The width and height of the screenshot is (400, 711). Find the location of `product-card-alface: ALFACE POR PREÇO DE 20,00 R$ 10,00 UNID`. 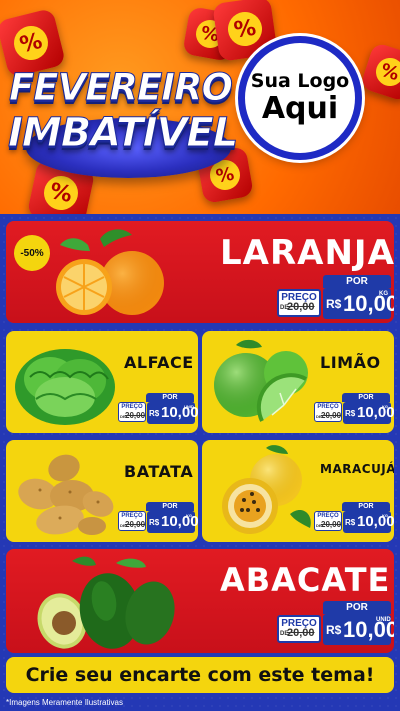

product-card-alface: ALFACE POR PREÇO DE 20,00 R$ 10,00 UNID is located at coordinates (102, 382).